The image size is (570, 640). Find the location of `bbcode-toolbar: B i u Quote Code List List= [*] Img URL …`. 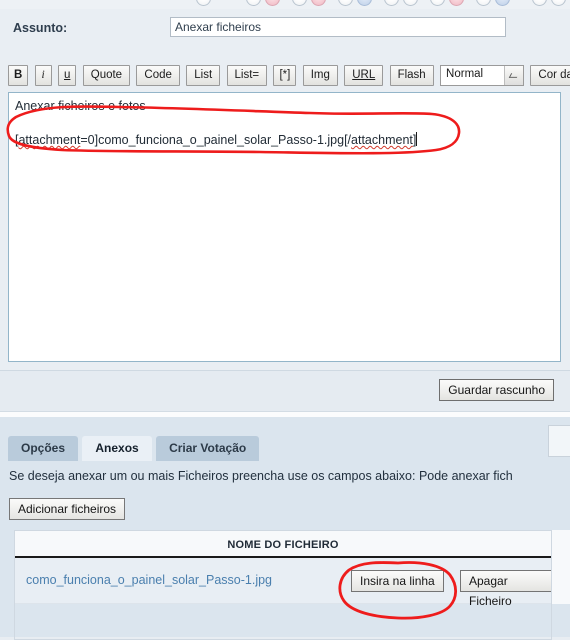

bbcode-toolbar: B i u Quote Code List List= [*] Img URL … is located at coordinates (285, 76).